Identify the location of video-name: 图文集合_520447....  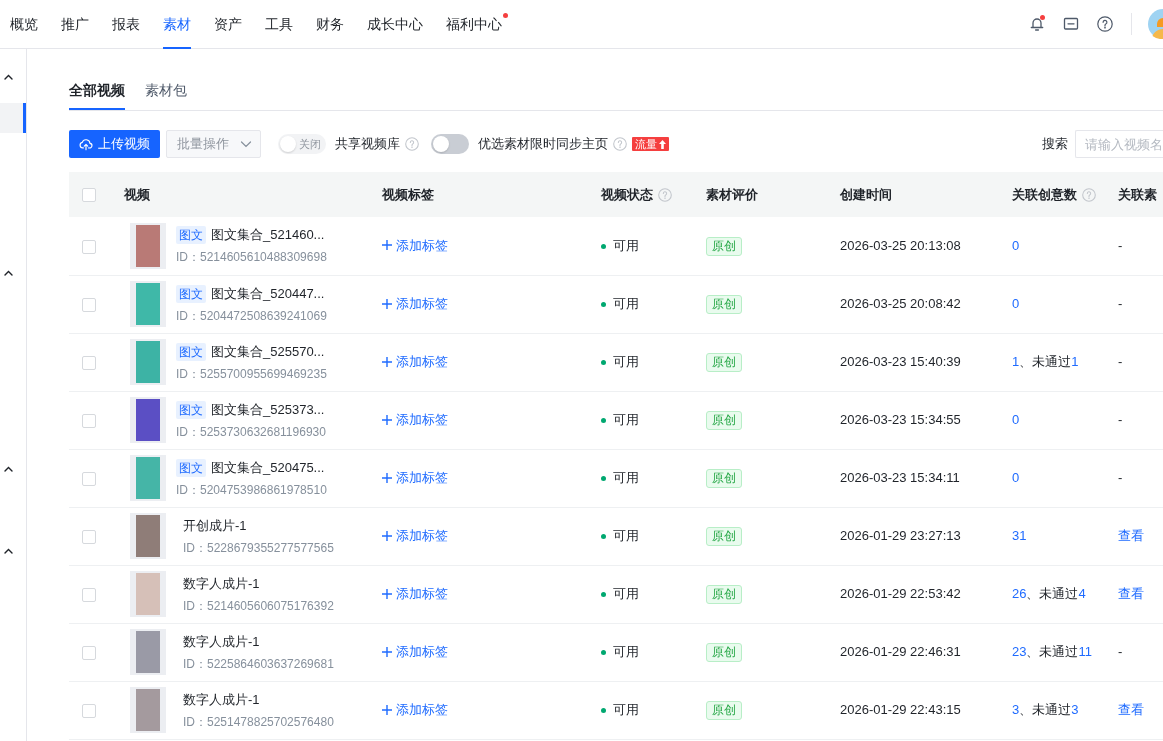
(268, 293).